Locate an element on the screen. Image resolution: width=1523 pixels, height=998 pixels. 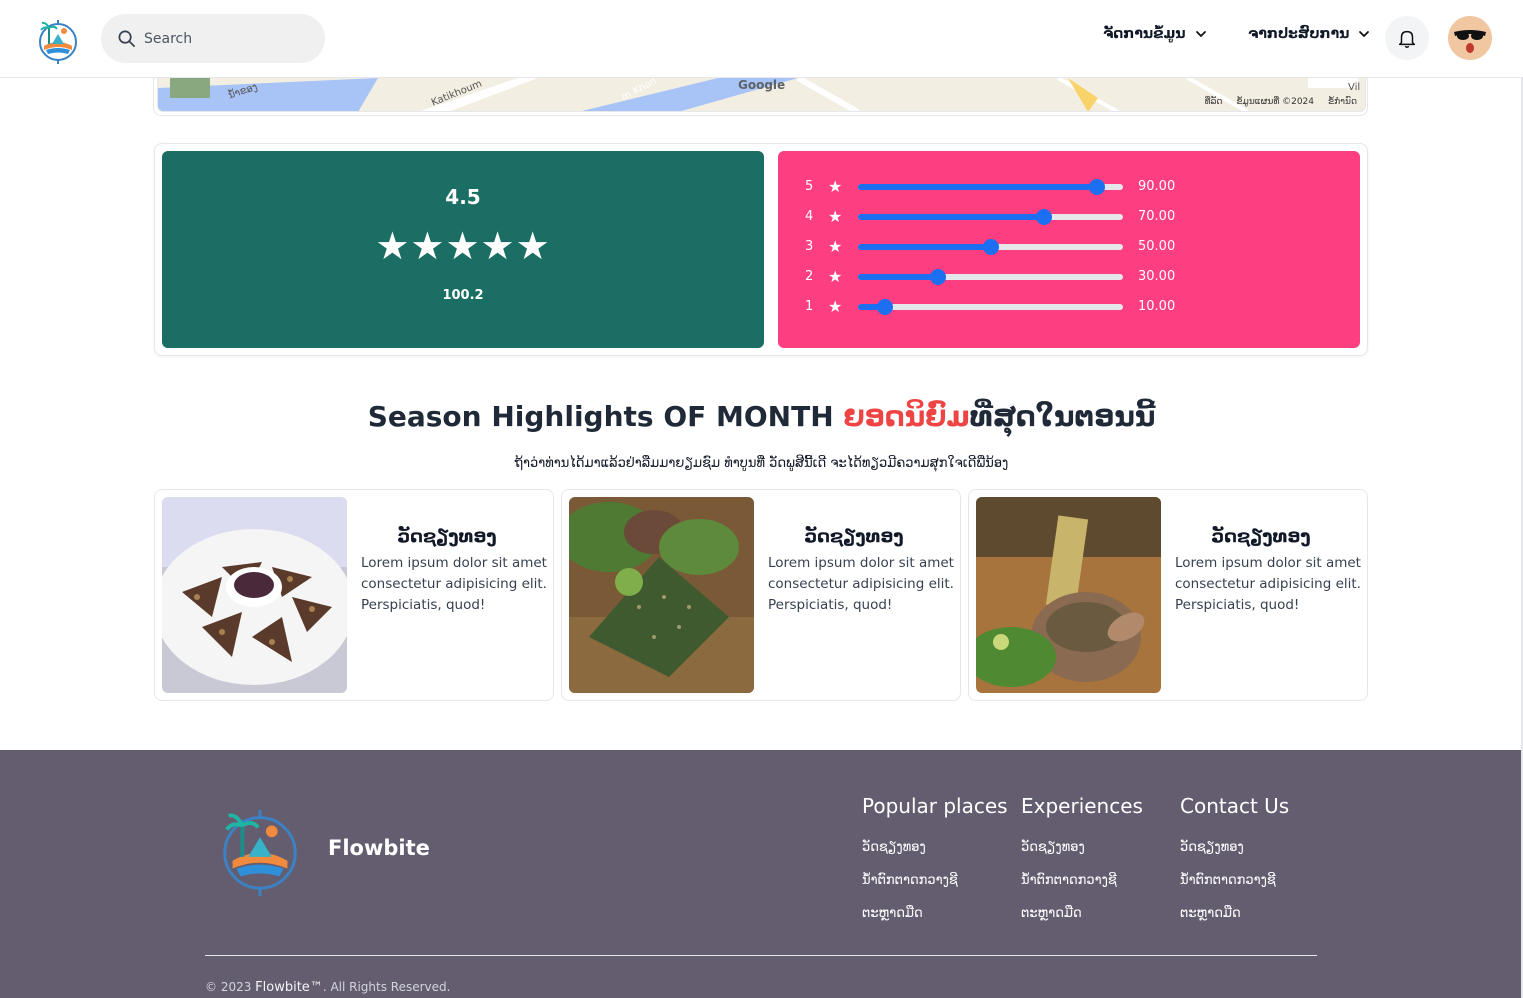
rating-bar-value: 90.00 is located at coordinates (1157, 186).